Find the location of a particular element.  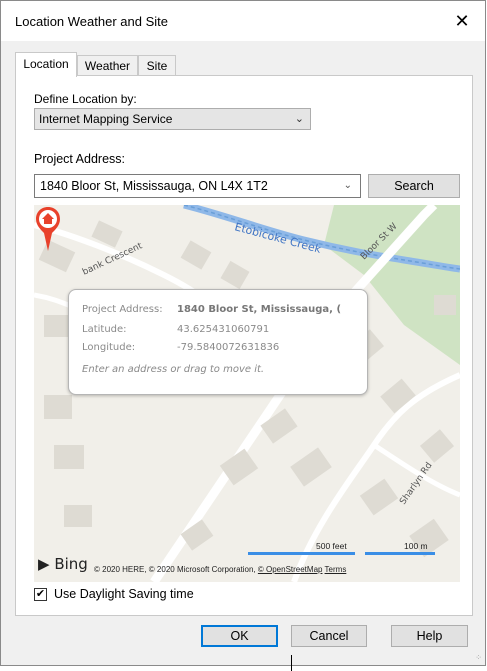

ok-button: OK is located at coordinates (239, 636).